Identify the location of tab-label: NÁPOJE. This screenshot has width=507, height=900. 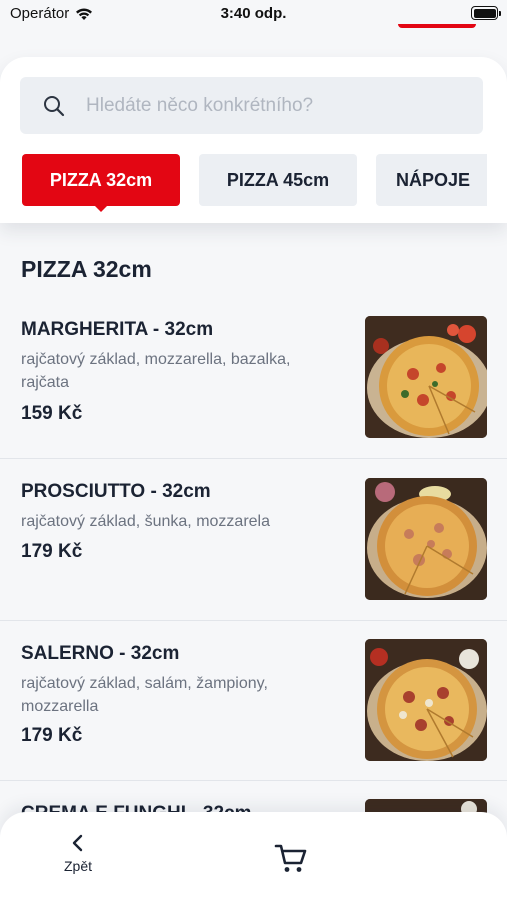
(433, 179).